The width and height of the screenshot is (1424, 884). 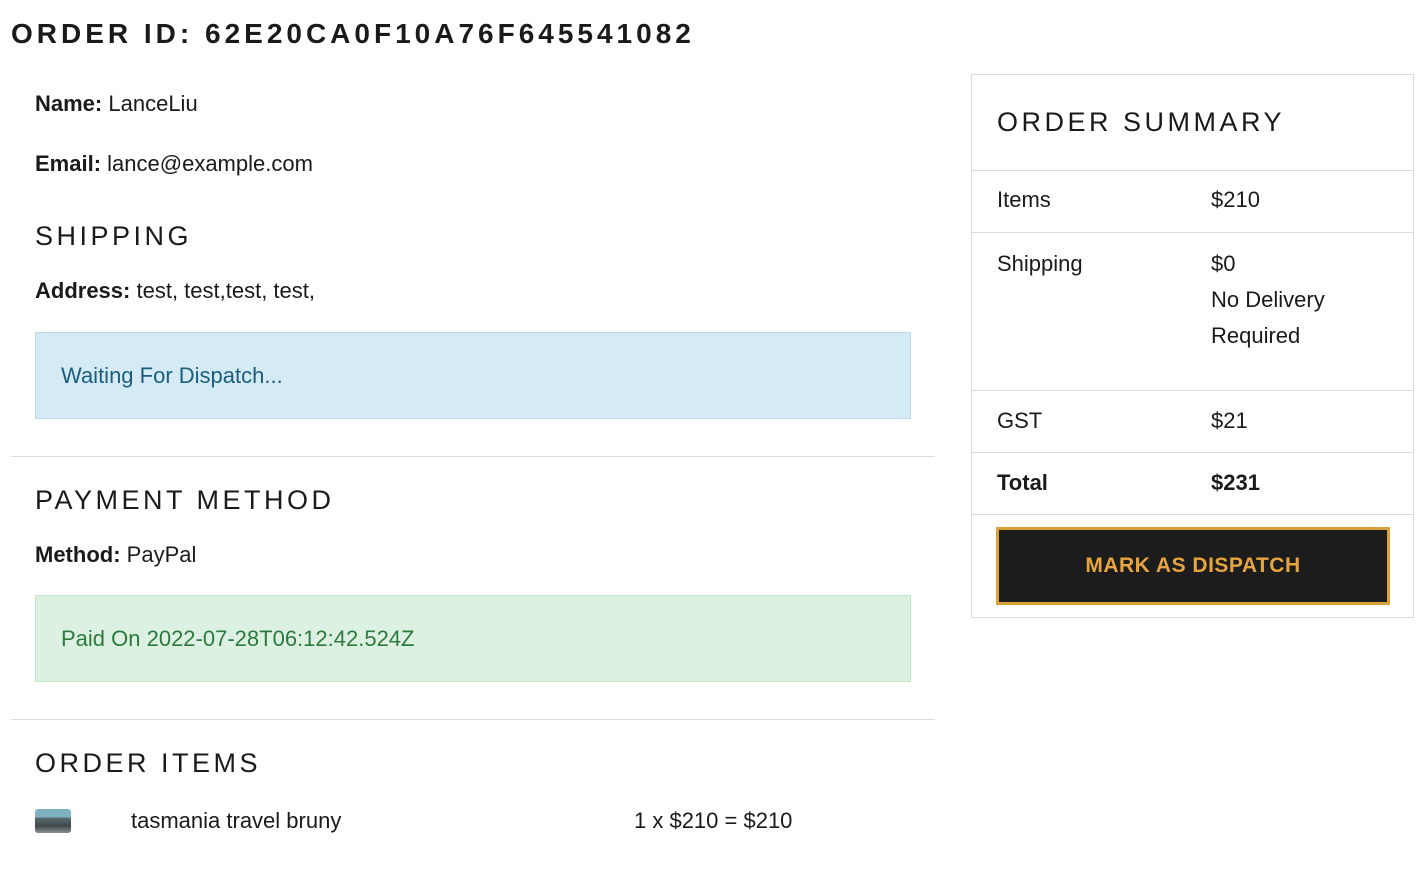 I want to click on items-value: $210, so click(x=1235, y=199).